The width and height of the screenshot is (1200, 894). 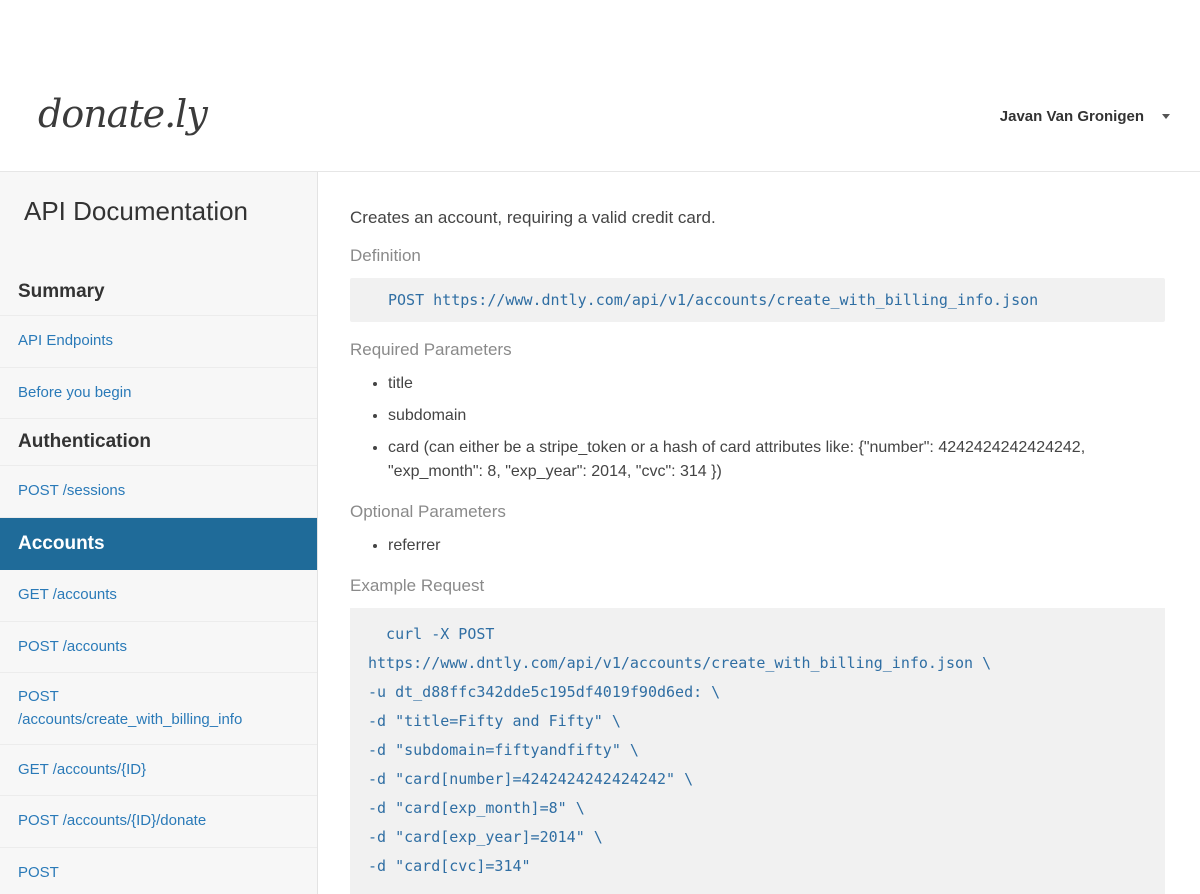 I want to click on sidebar-title: API Documentation, so click(x=136, y=211).